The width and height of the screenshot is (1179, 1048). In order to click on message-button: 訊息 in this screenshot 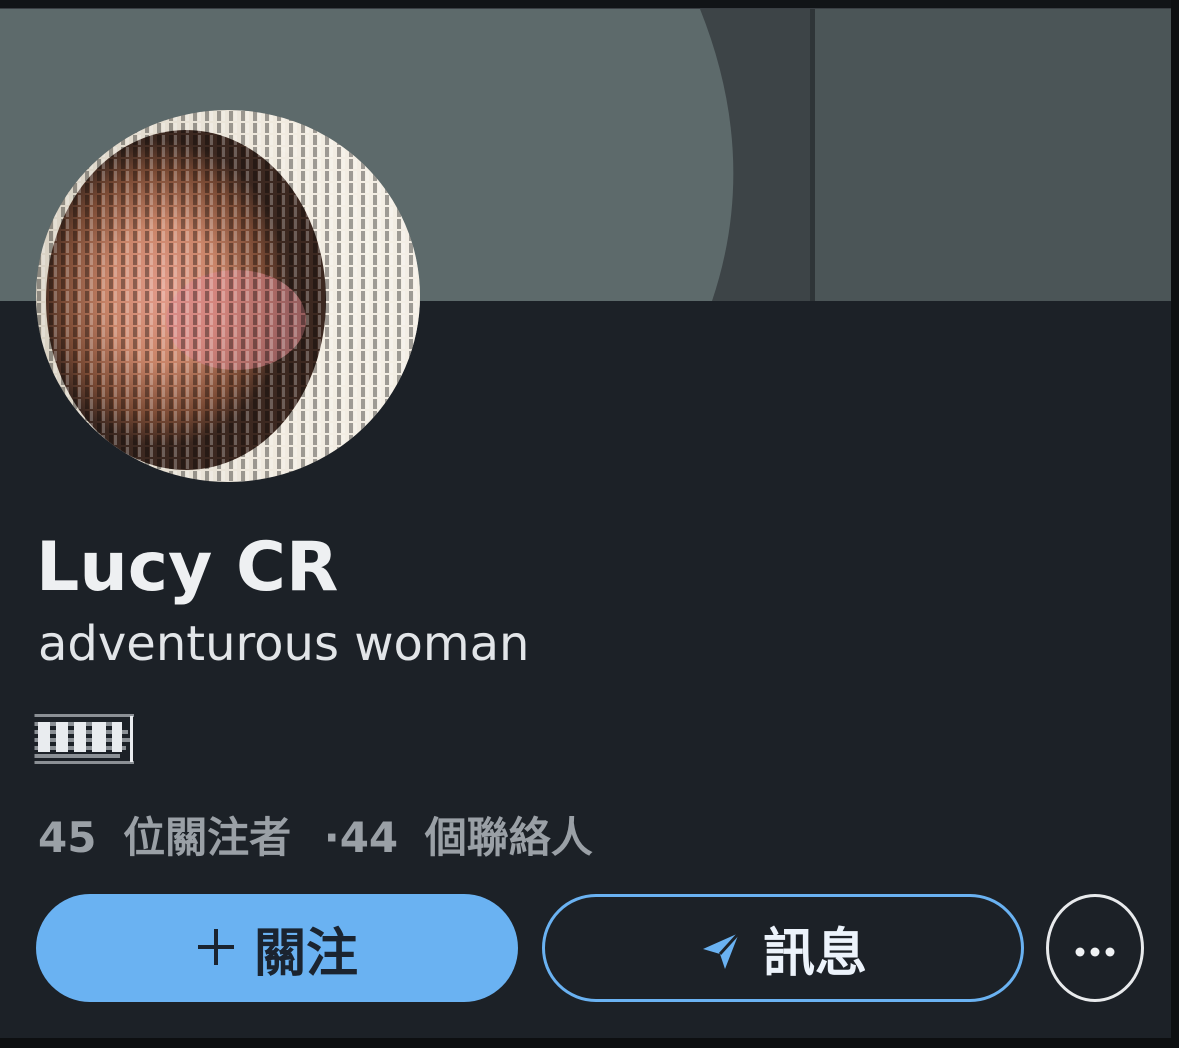, I will do `click(783, 948)`.